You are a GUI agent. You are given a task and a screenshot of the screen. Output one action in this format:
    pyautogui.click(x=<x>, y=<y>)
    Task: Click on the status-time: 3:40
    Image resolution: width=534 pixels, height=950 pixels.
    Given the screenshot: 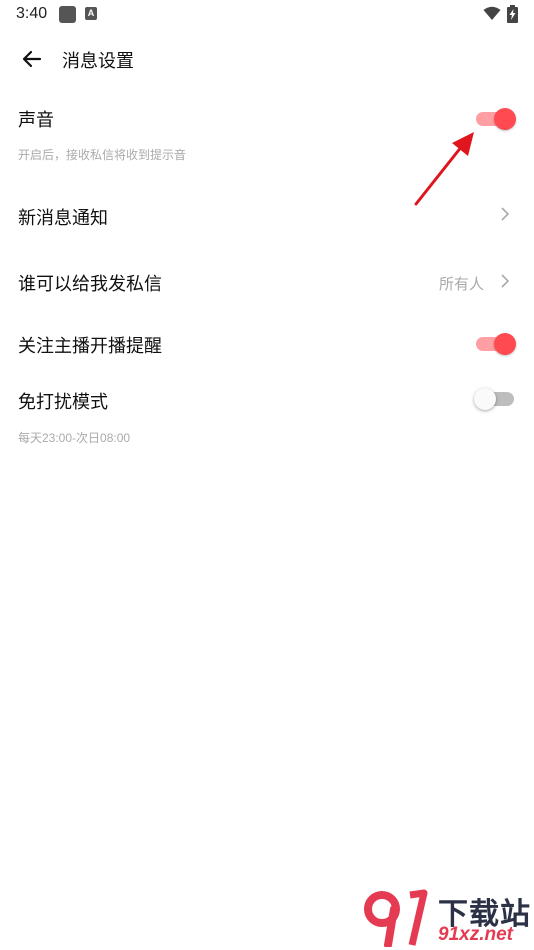 What is the action you would take?
    pyautogui.click(x=32, y=13)
    